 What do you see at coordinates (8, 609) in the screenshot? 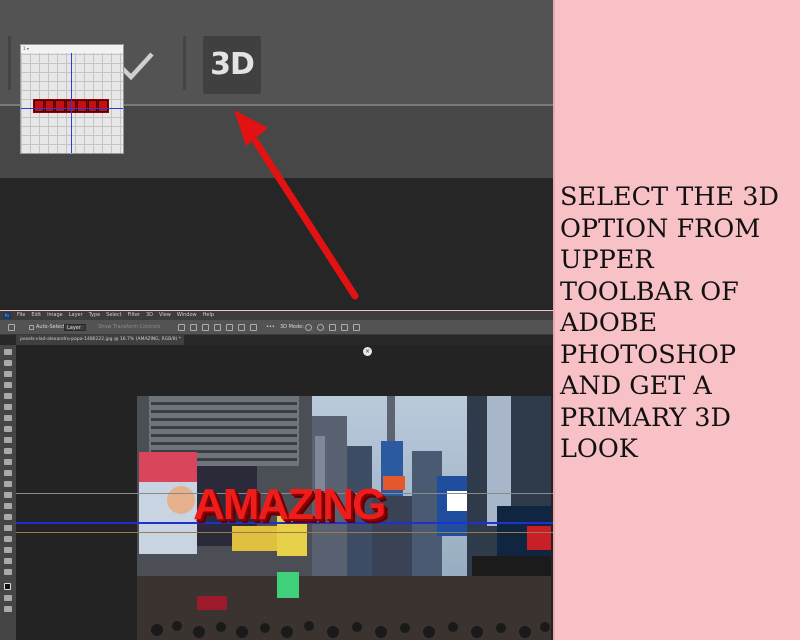
I see `screen-mode-icon` at bounding box center [8, 609].